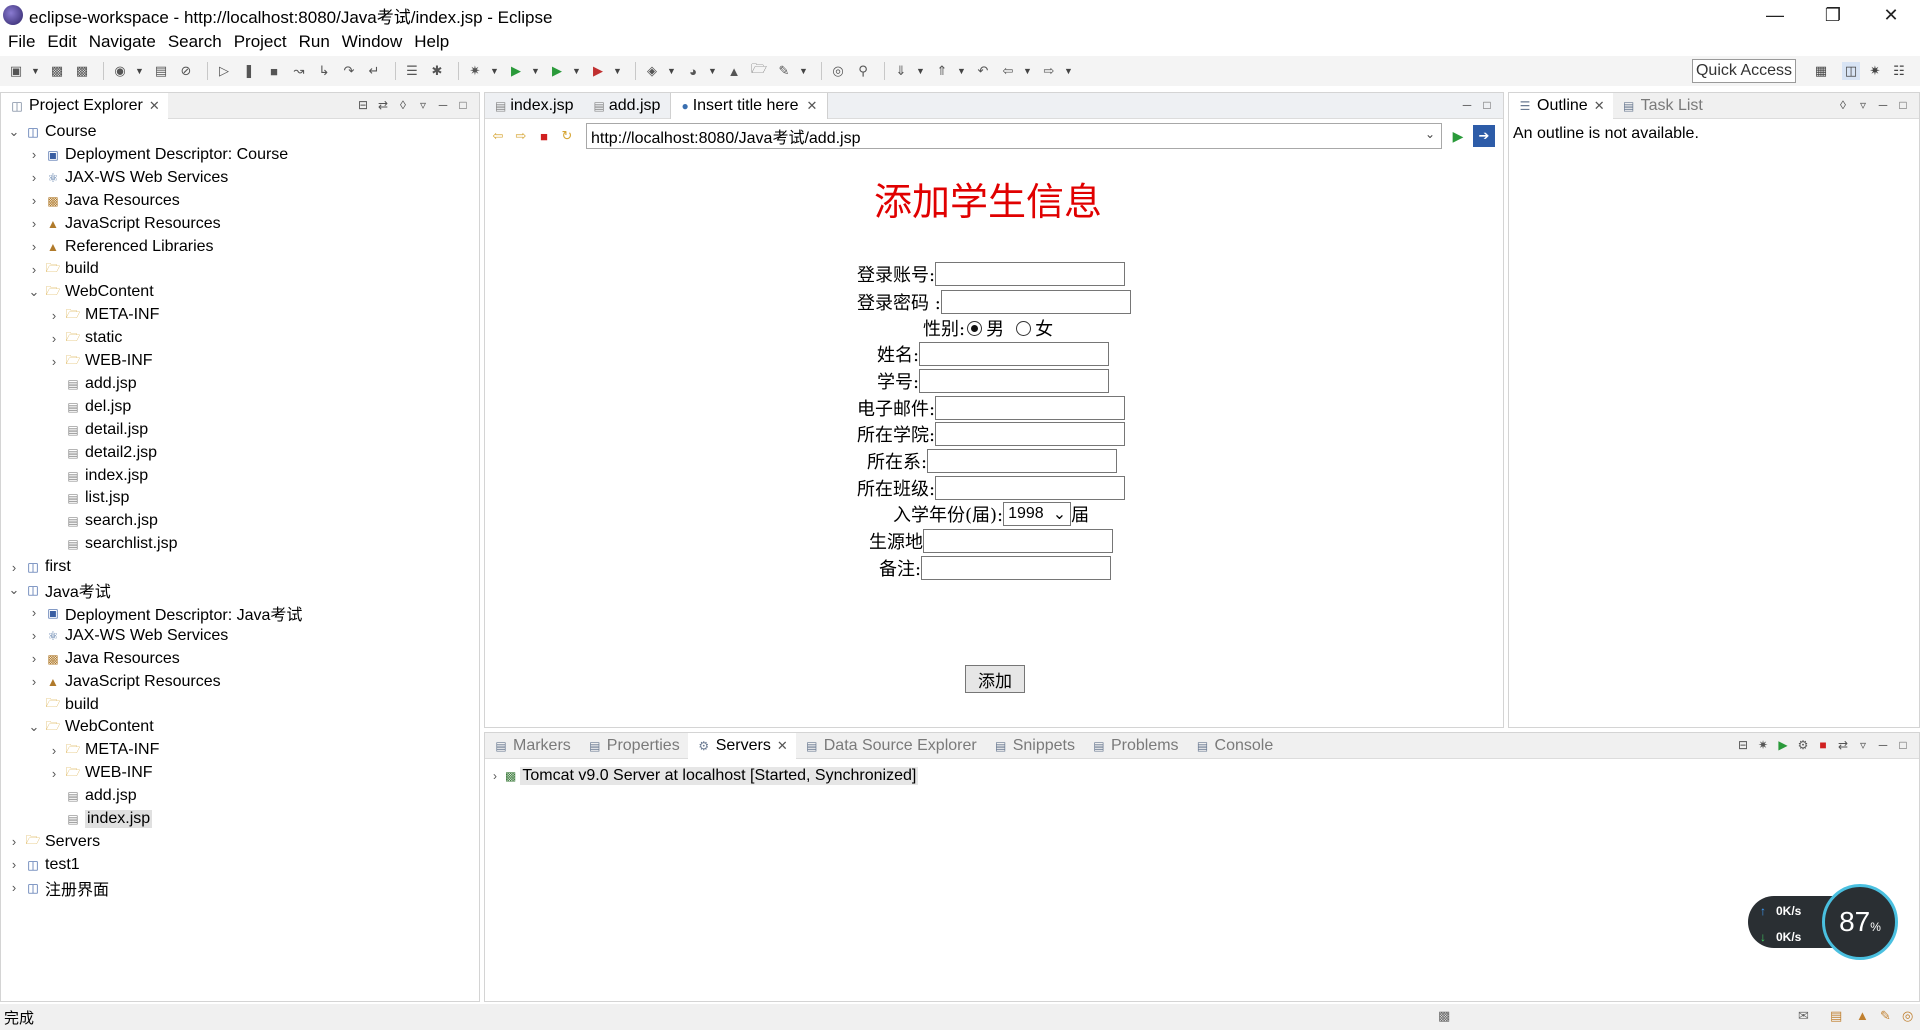 This screenshot has height=1030, width=1920. I want to click on collapse-all-icon: ⊟, so click(363, 105).